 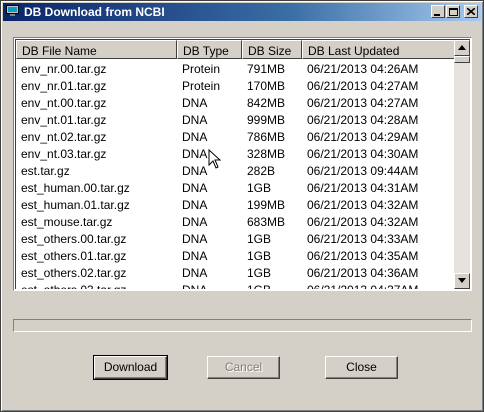 What do you see at coordinates (75, 188) in the screenshot?
I see `cell-file-name: est_human.00.tar.gz` at bounding box center [75, 188].